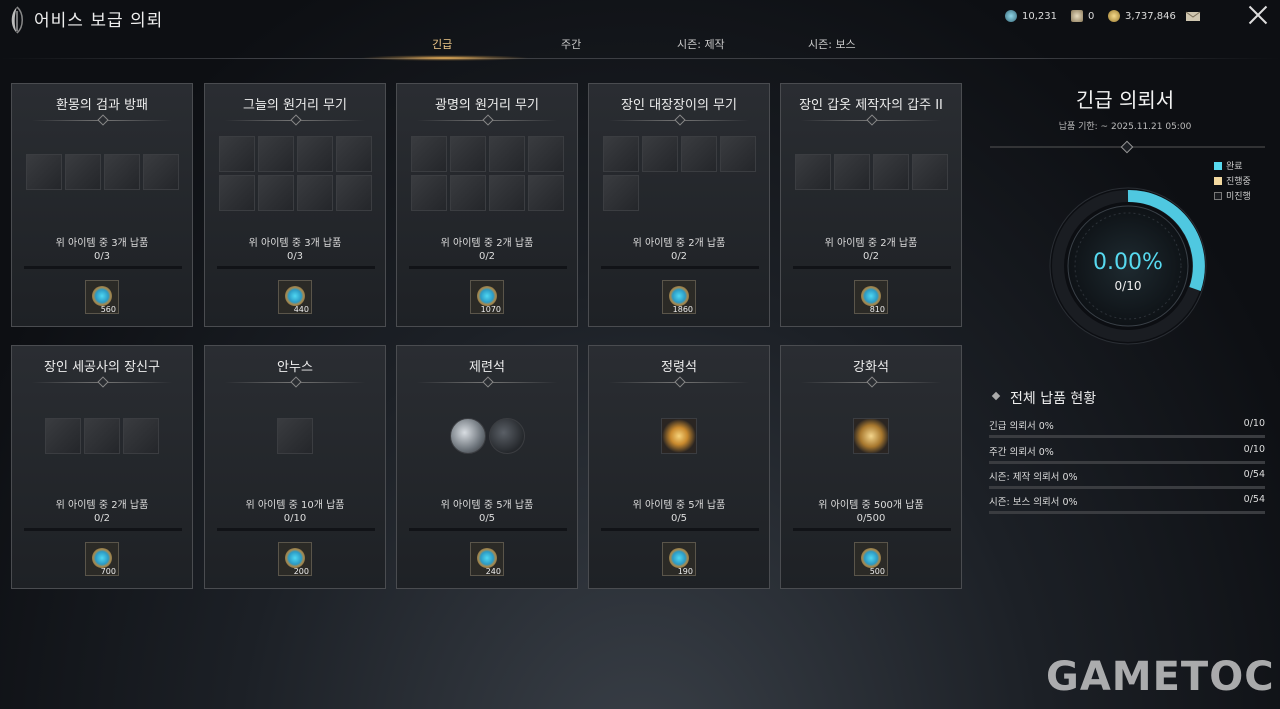 This screenshot has height=709, width=1280. Describe the element at coordinates (679, 467) in the screenshot. I see `request-card: 정령석 위 아이템 중 5개 납품 0/5 190` at that location.